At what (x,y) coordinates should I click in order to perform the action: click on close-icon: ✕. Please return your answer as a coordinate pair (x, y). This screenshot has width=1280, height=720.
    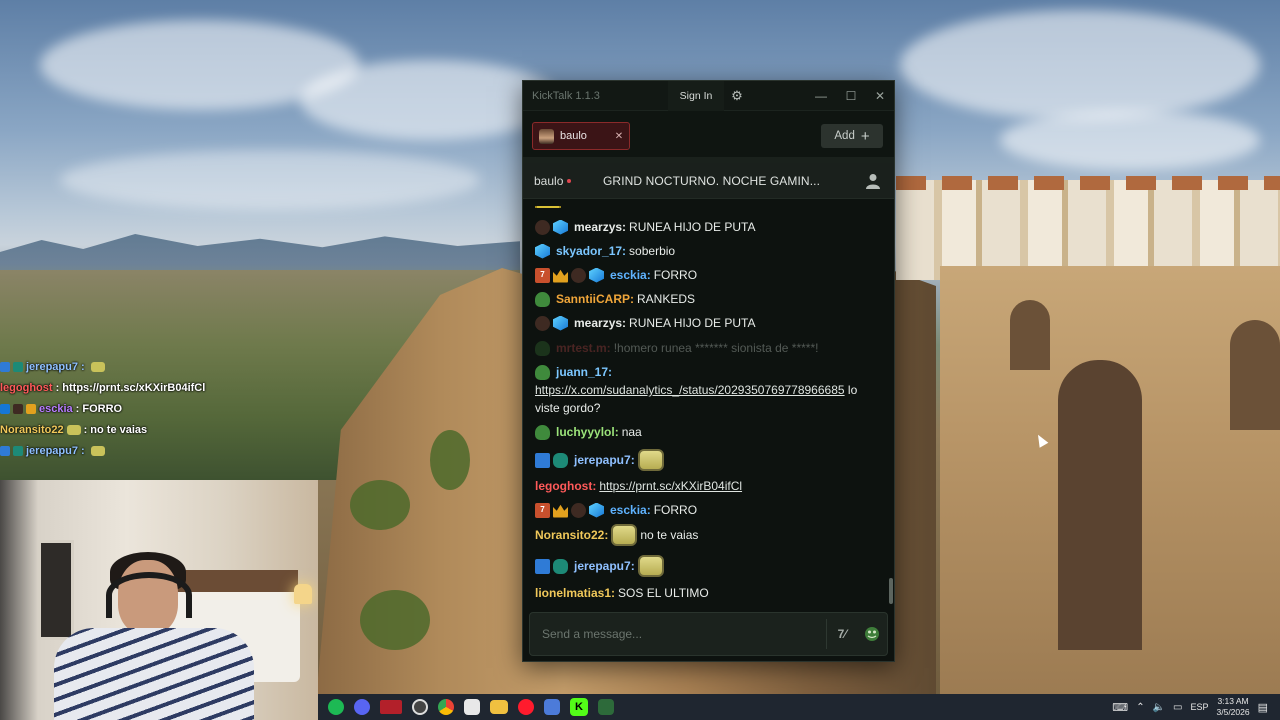
    Looking at the image, I should click on (880, 96).